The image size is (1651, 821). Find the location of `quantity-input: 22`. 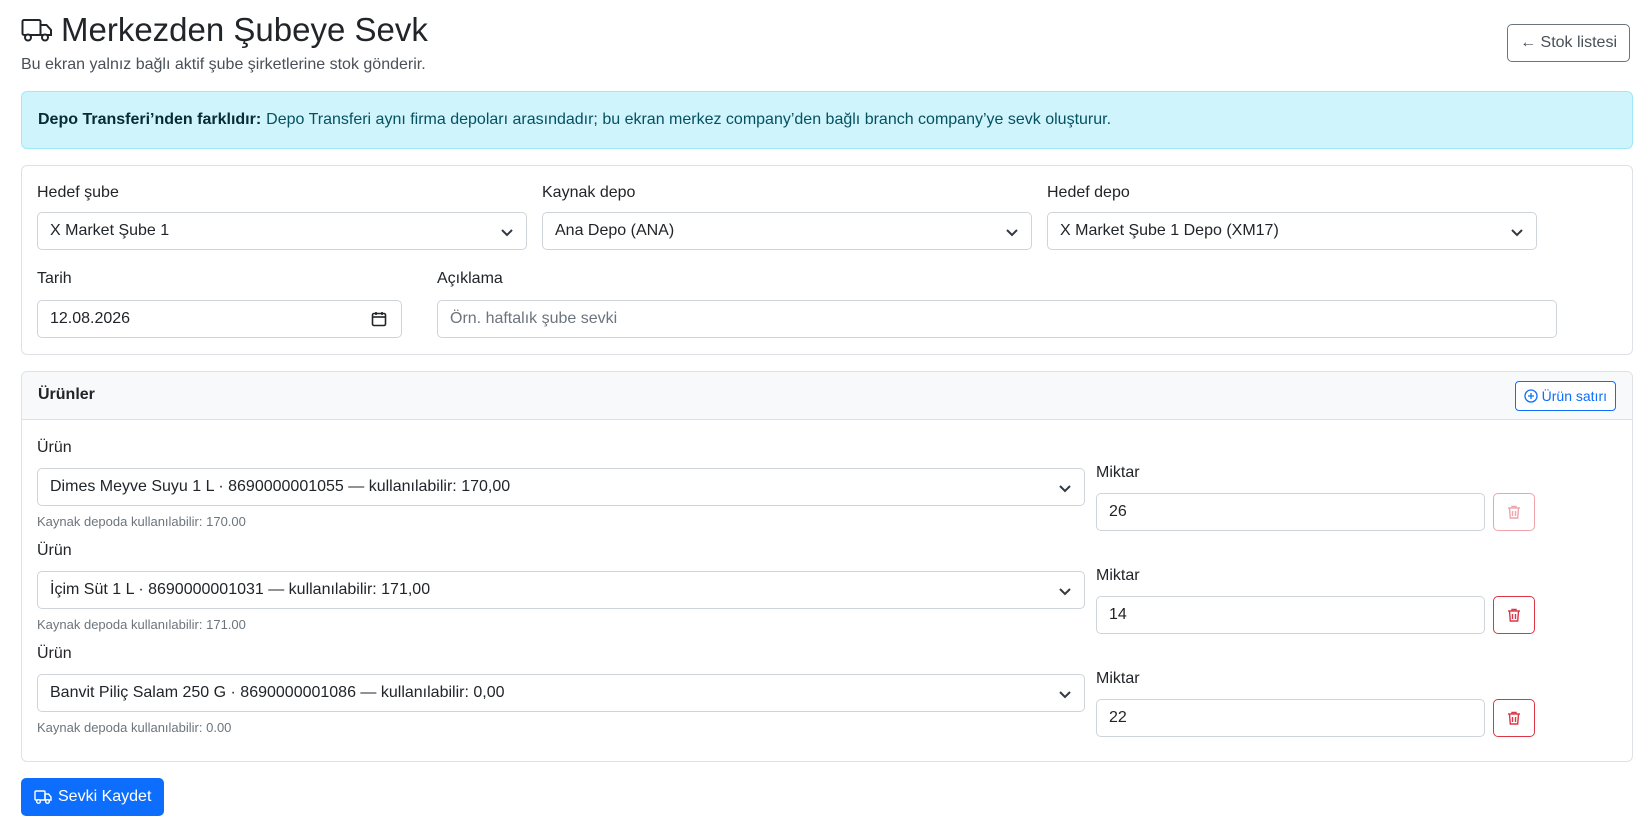

quantity-input: 22 is located at coordinates (1290, 718).